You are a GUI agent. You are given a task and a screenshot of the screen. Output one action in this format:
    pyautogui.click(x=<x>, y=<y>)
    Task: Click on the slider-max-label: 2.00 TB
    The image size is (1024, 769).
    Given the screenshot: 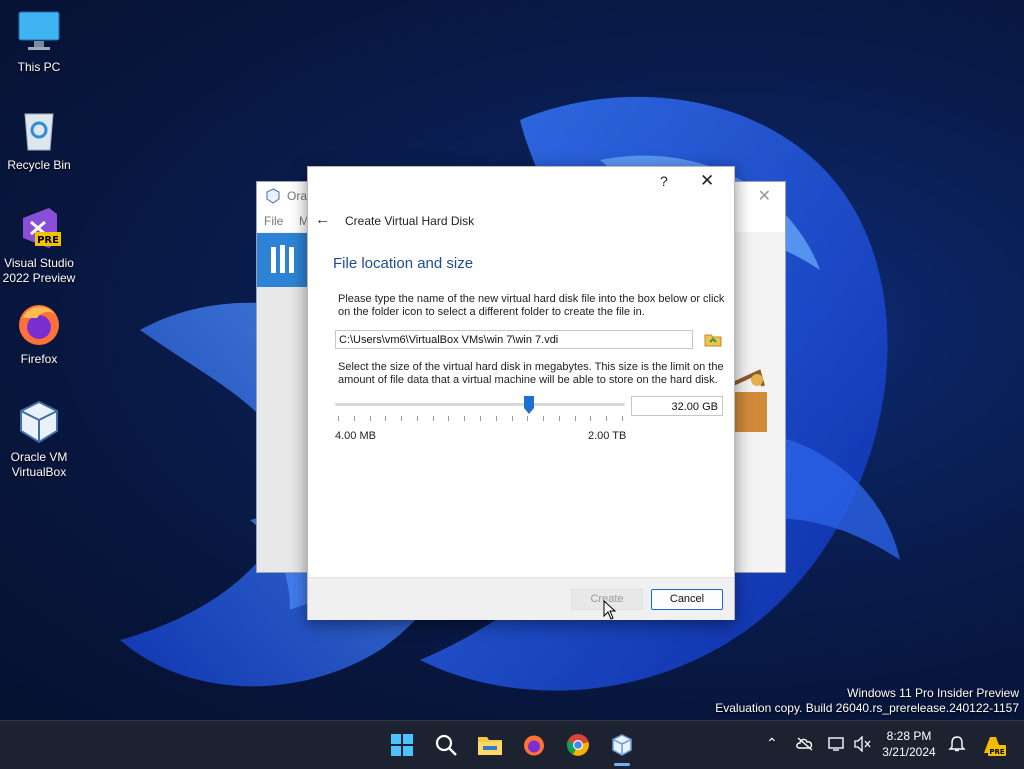 What is the action you would take?
    pyautogui.click(x=607, y=436)
    